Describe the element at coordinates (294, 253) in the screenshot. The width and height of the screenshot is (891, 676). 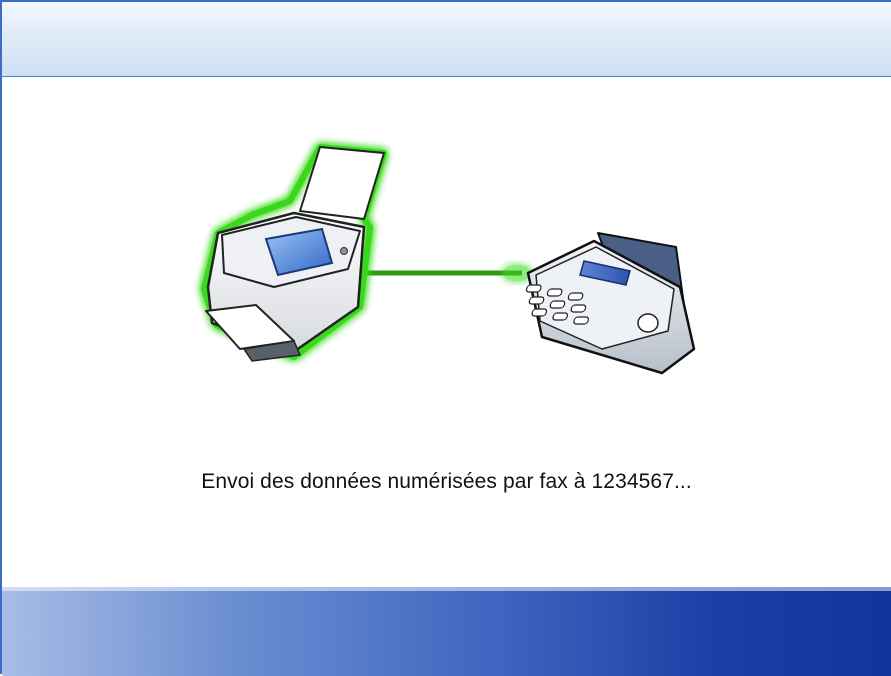
I see `scanner-icon` at that location.